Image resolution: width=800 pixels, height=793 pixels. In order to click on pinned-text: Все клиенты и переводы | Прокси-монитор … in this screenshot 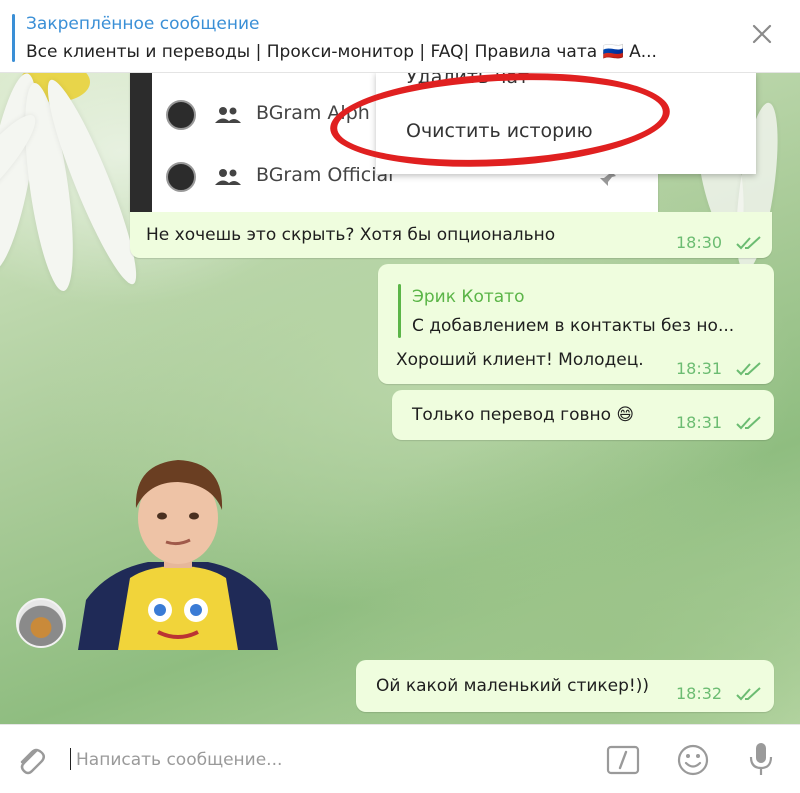, I will do `click(341, 52)`.